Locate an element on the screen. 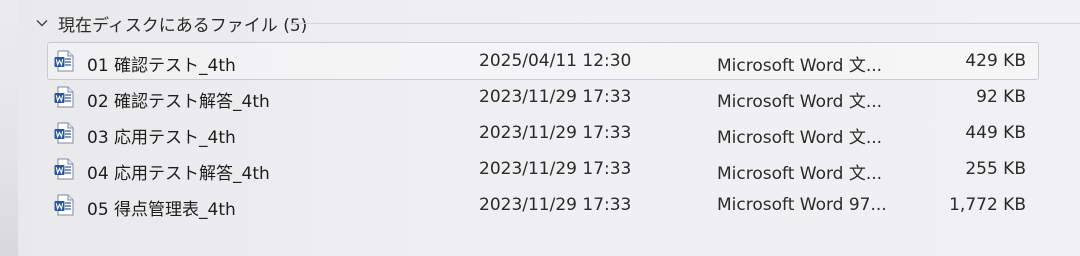  file-name: 02 確認テスト解答_4th is located at coordinates (178, 102).